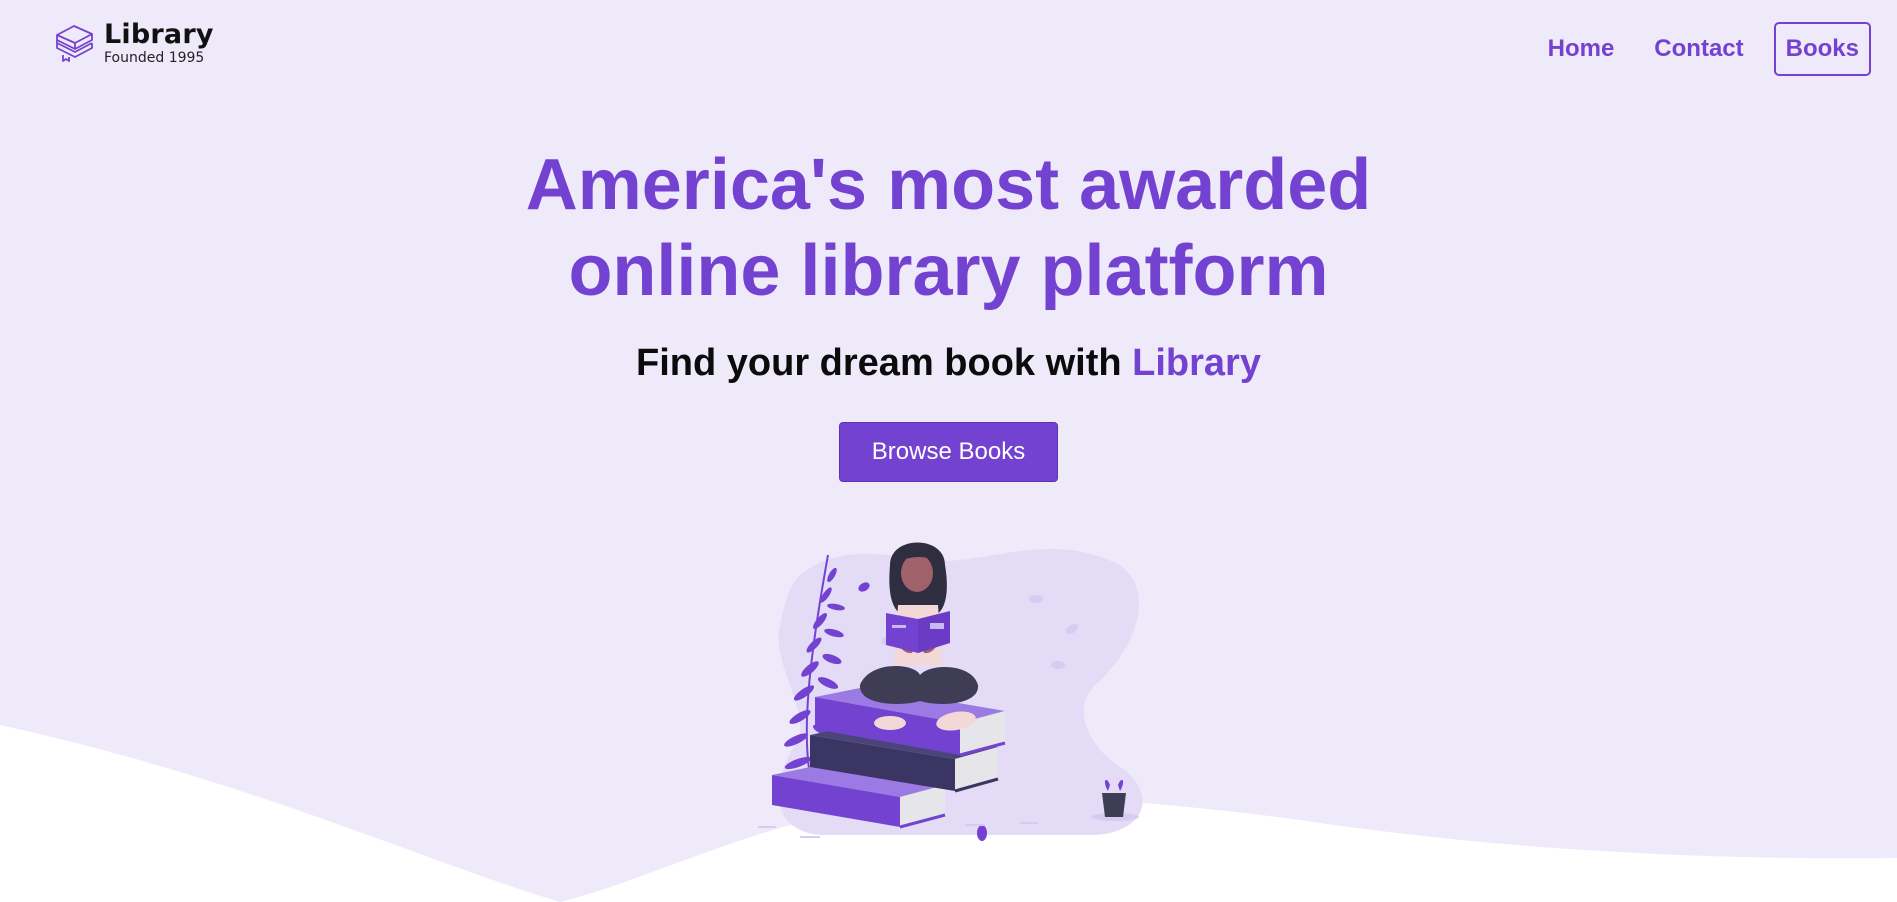 The image size is (1897, 902). What do you see at coordinates (950, 691) in the screenshot?
I see `reading-woman-illustration` at bounding box center [950, 691].